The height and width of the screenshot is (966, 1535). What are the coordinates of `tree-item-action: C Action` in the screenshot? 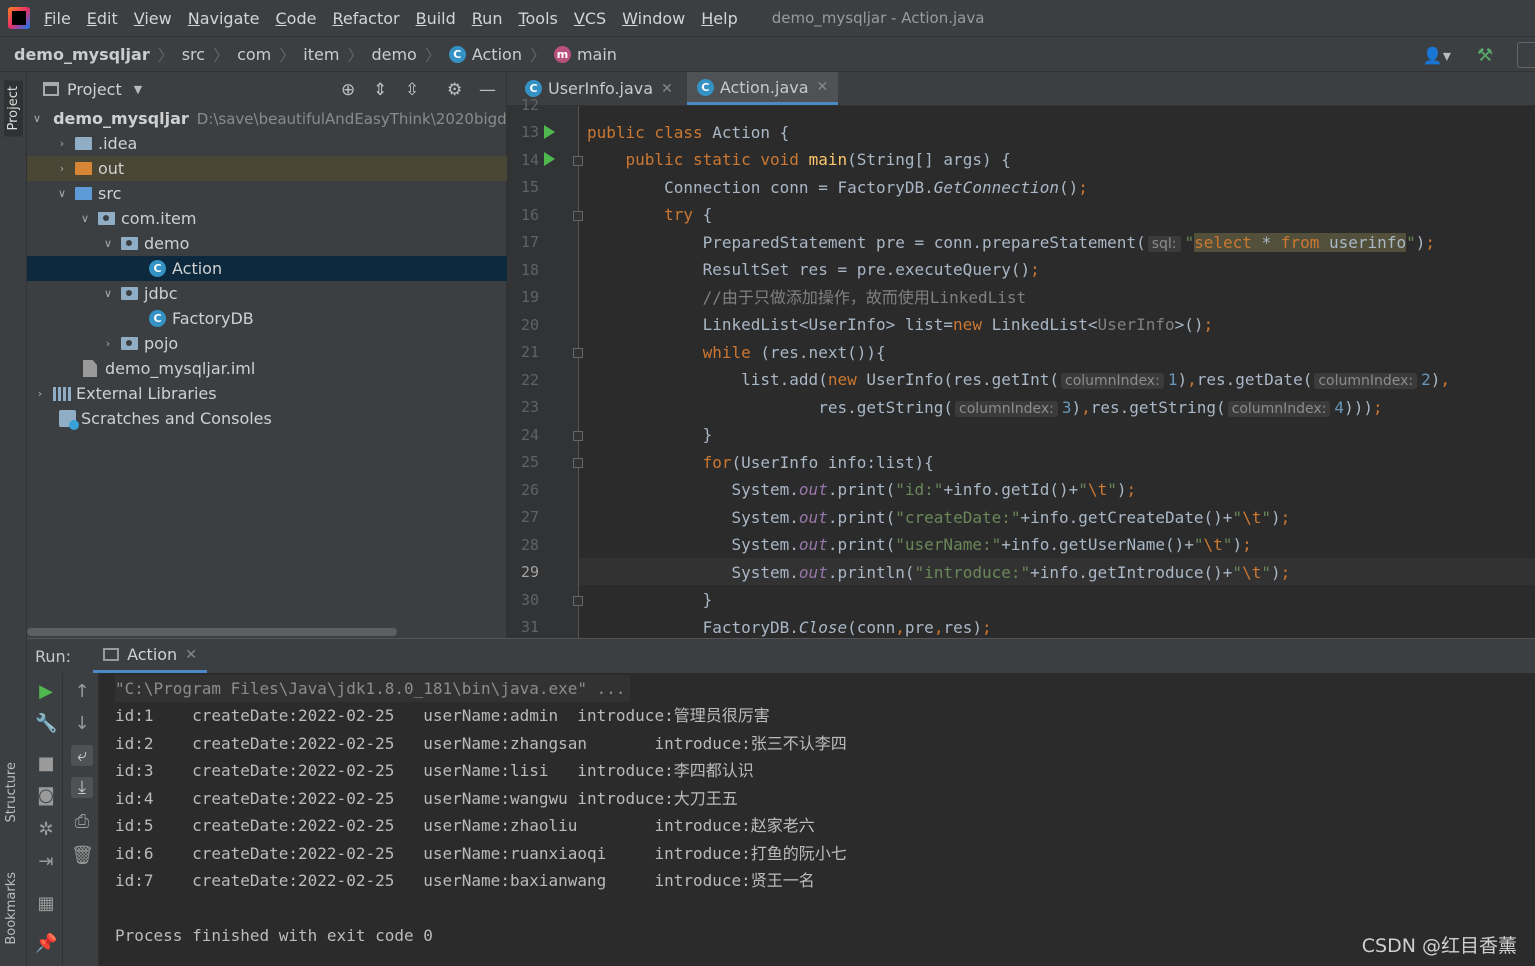 It's located at (267, 268).